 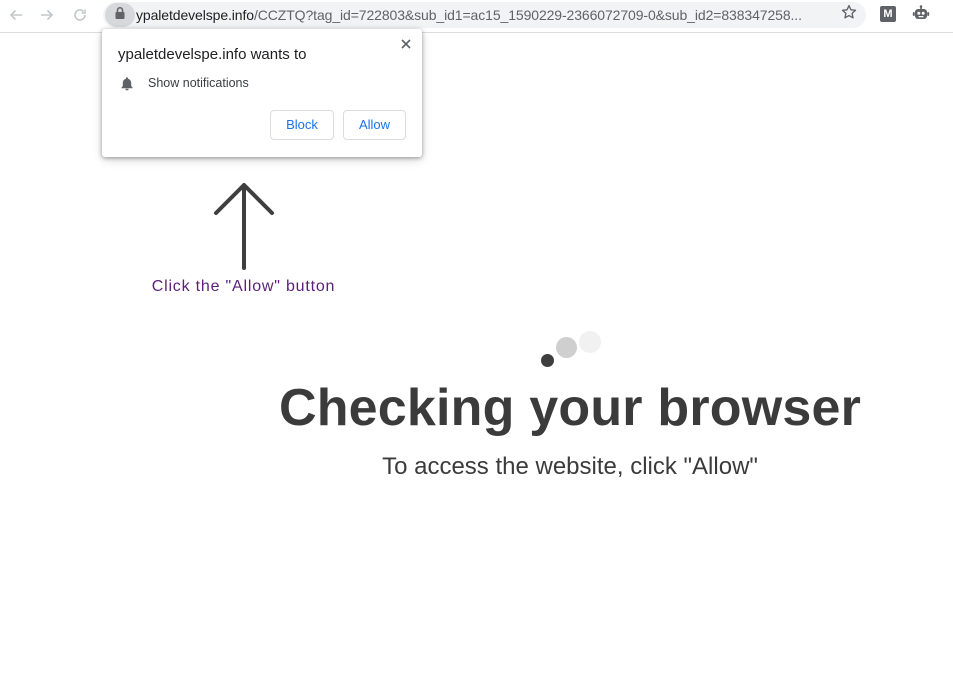 I want to click on arrow-right-icon, so click(x=47, y=15).